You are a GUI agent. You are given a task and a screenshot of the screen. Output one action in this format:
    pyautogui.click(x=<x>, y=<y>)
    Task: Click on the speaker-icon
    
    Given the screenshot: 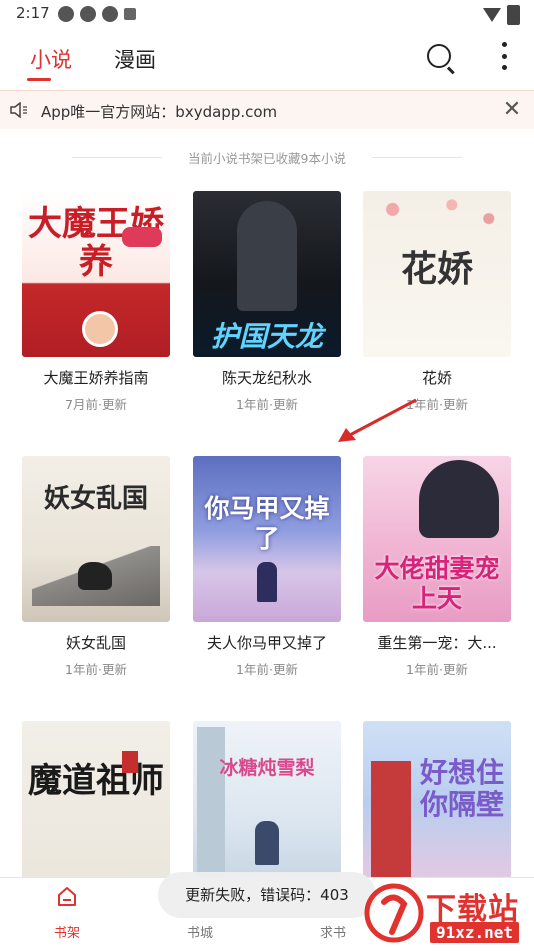 What is the action you would take?
    pyautogui.click(x=18, y=110)
    